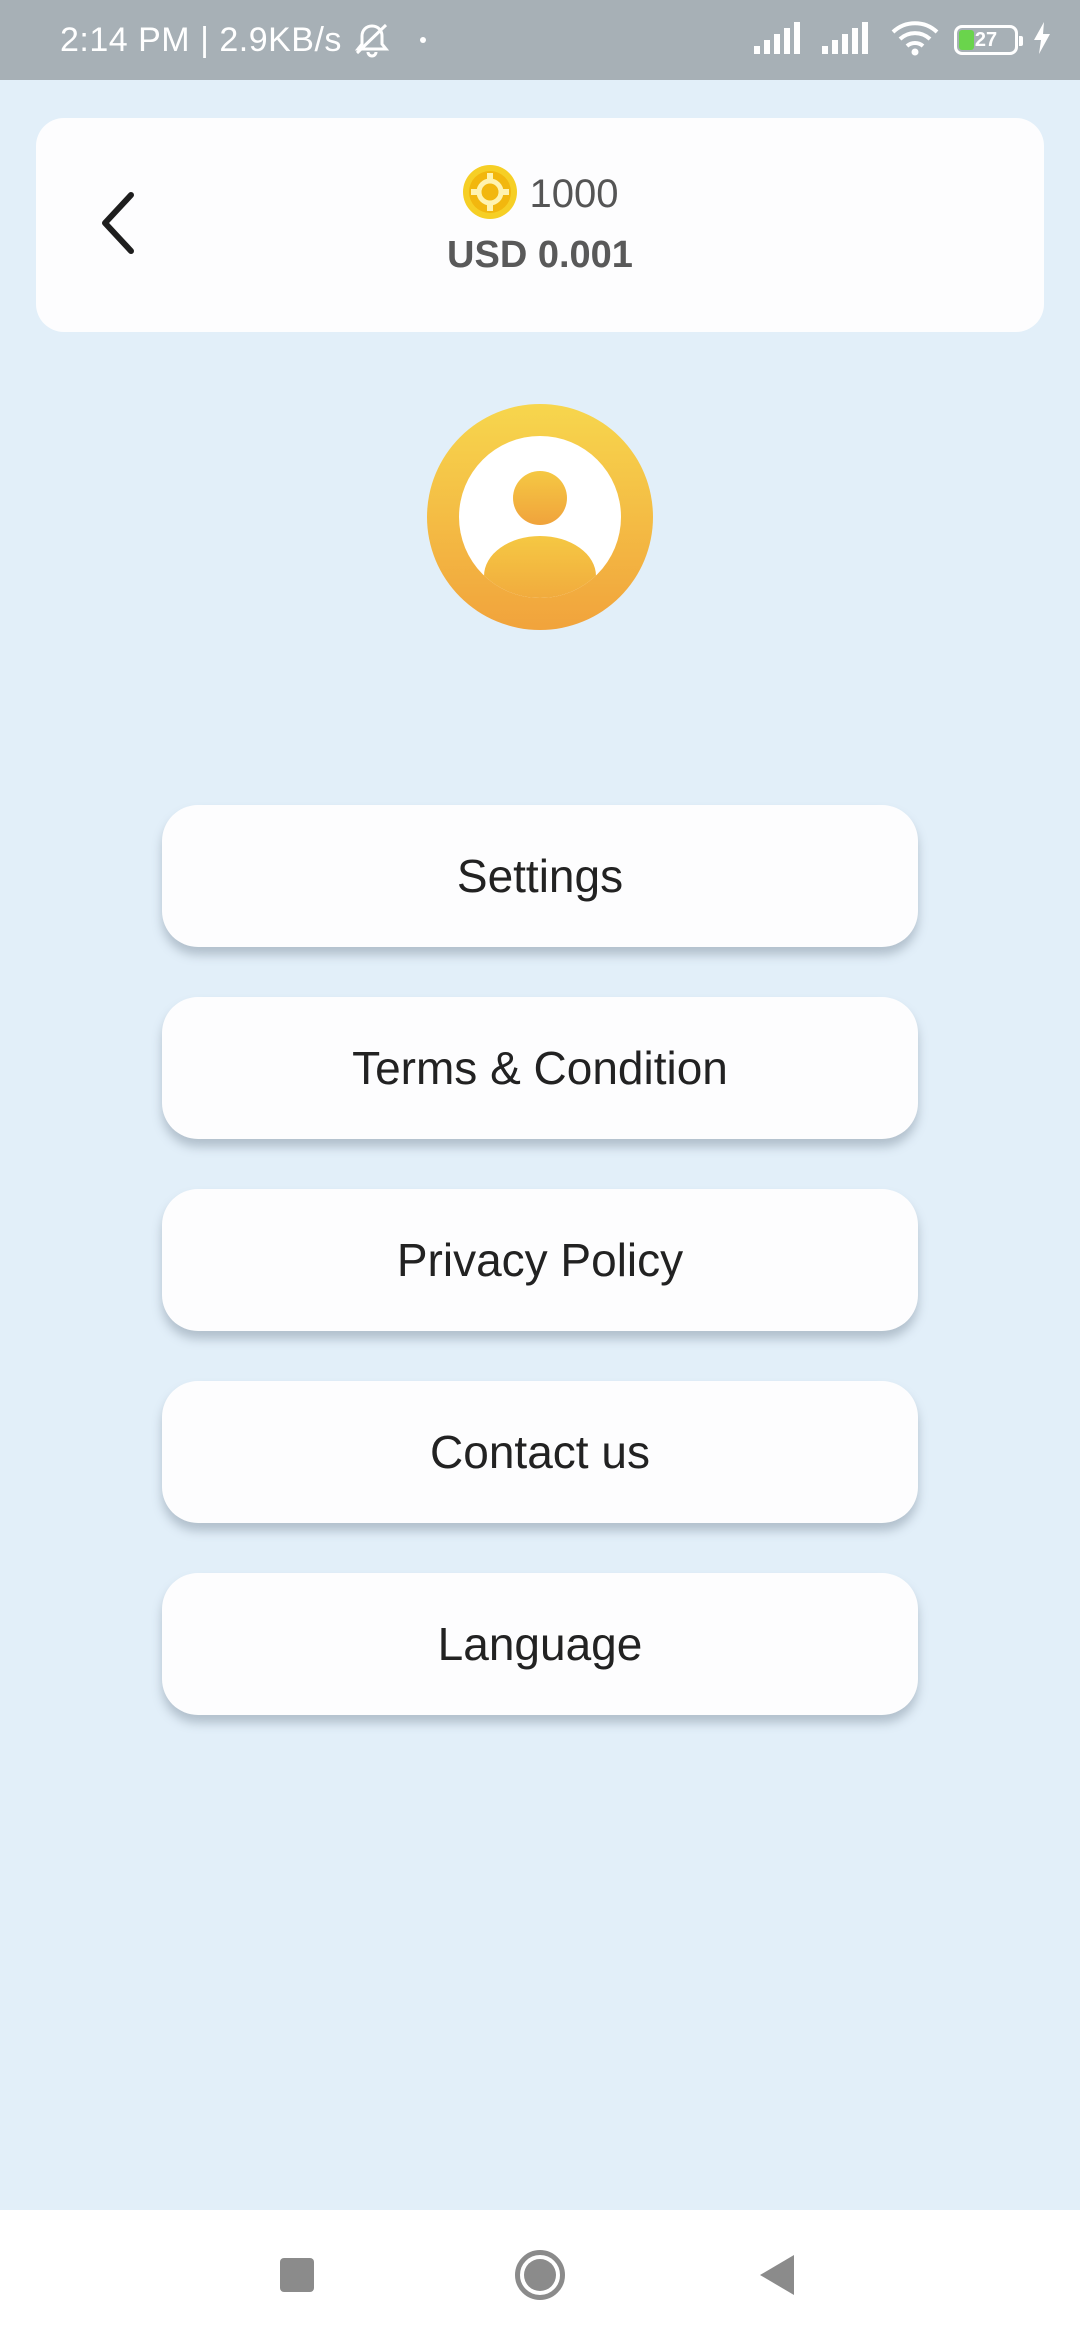 This screenshot has width=1080, height=2340. What do you see at coordinates (490, 194) in the screenshot?
I see `coin-icon` at bounding box center [490, 194].